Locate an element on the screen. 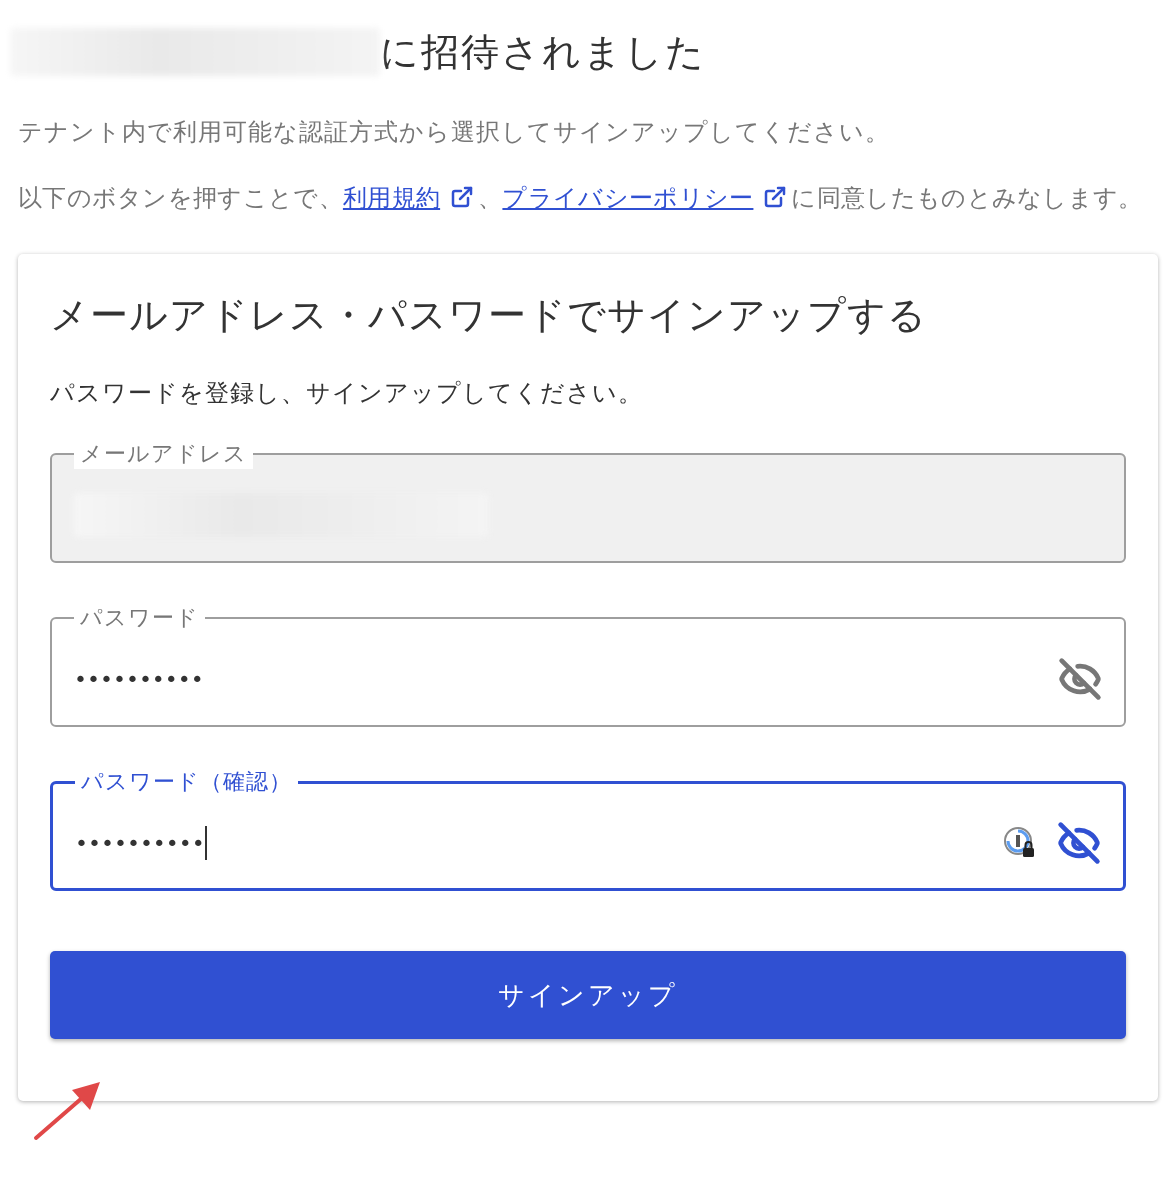 Image resolution: width=1176 pixels, height=1180 pixels. consent-text: 以下のボタンを押すことで、利用規約 、プライバシーポリシー に同意したものとみなします。 is located at coordinates (581, 198).